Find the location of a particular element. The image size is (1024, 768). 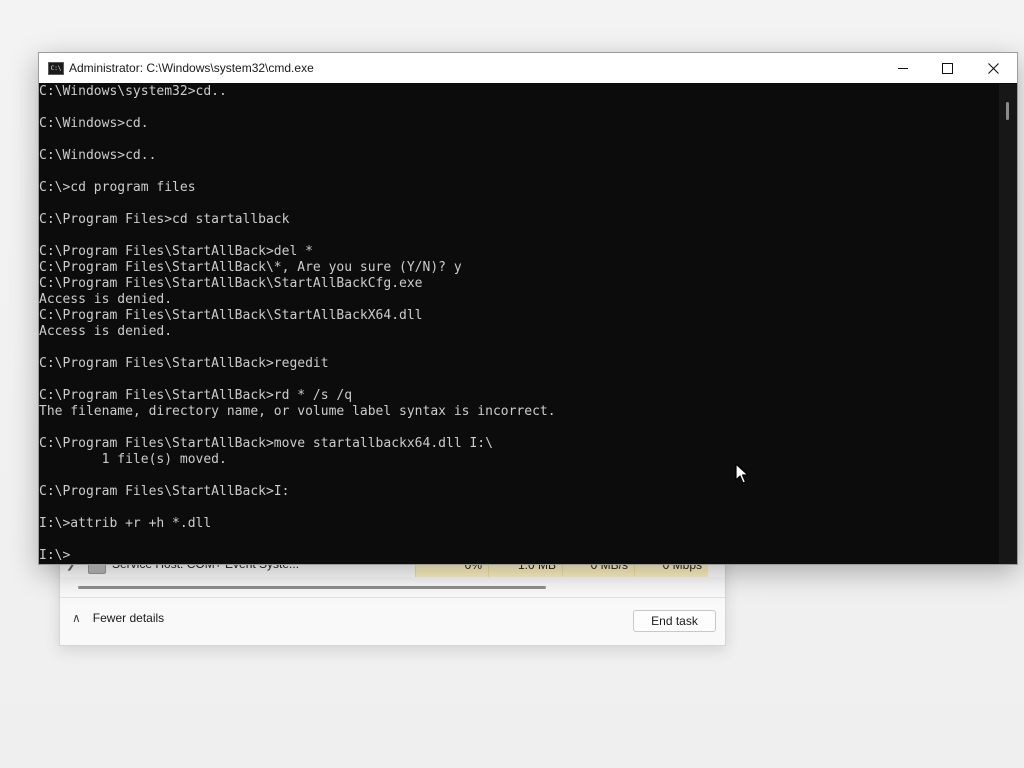

maximize-button is located at coordinates (947, 68).